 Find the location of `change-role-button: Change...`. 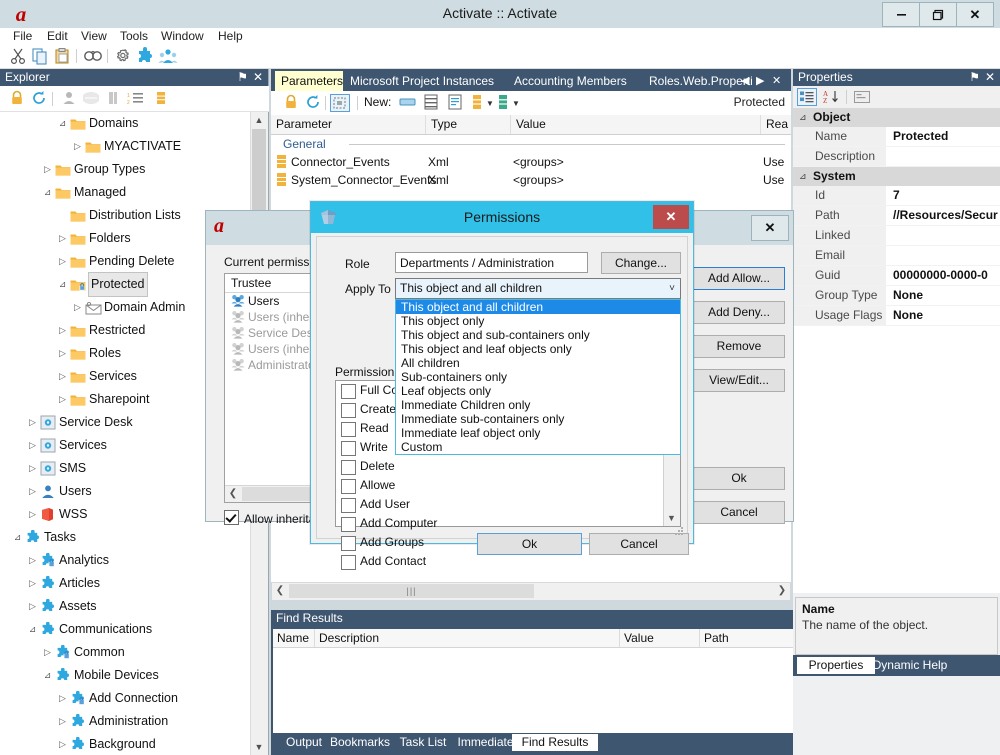

change-role-button: Change... is located at coordinates (641, 263).